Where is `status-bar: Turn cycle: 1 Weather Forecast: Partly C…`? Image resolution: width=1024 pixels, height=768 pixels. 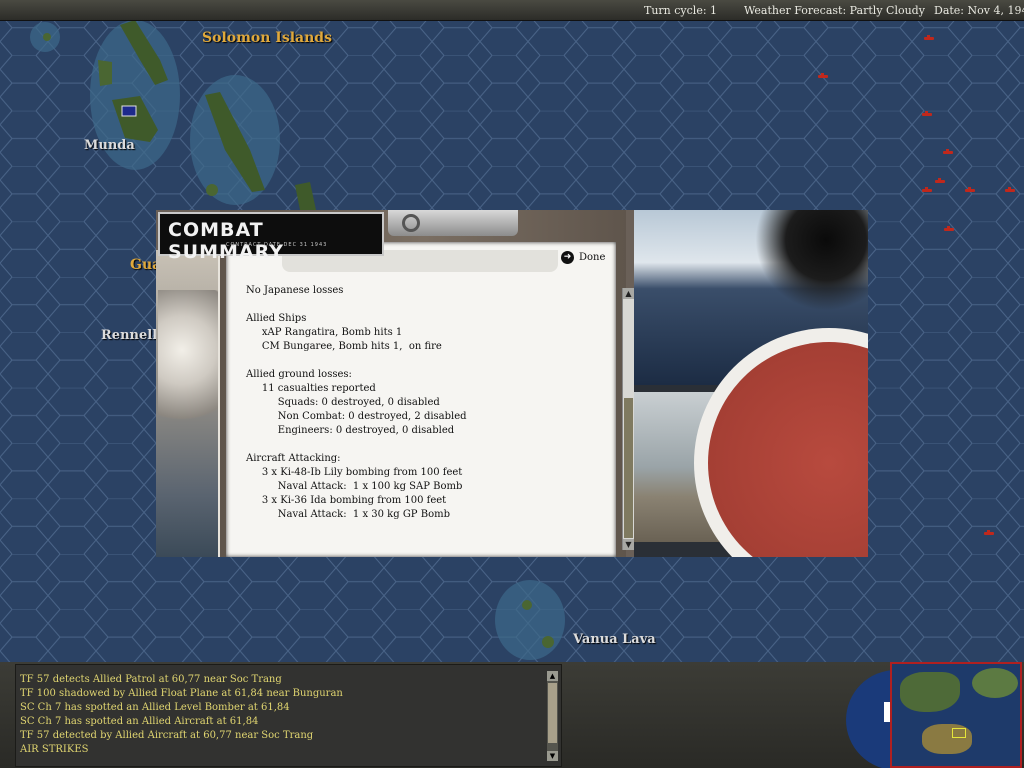 status-bar: Turn cycle: 1 Weather Forecast: Partly C… is located at coordinates (512, 10).